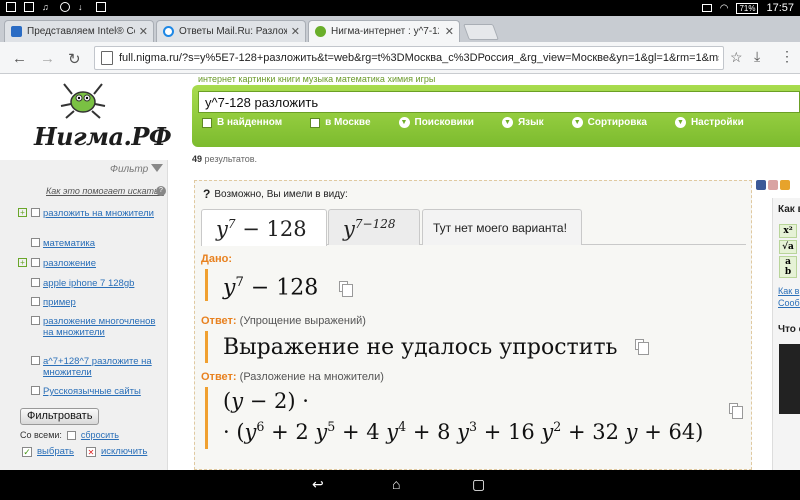 The width and height of the screenshot is (800, 500). What do you see at coordinates (74, 59) in the screenshot?
I see `reload-icon: ↻` at bounding box center [74, 59].